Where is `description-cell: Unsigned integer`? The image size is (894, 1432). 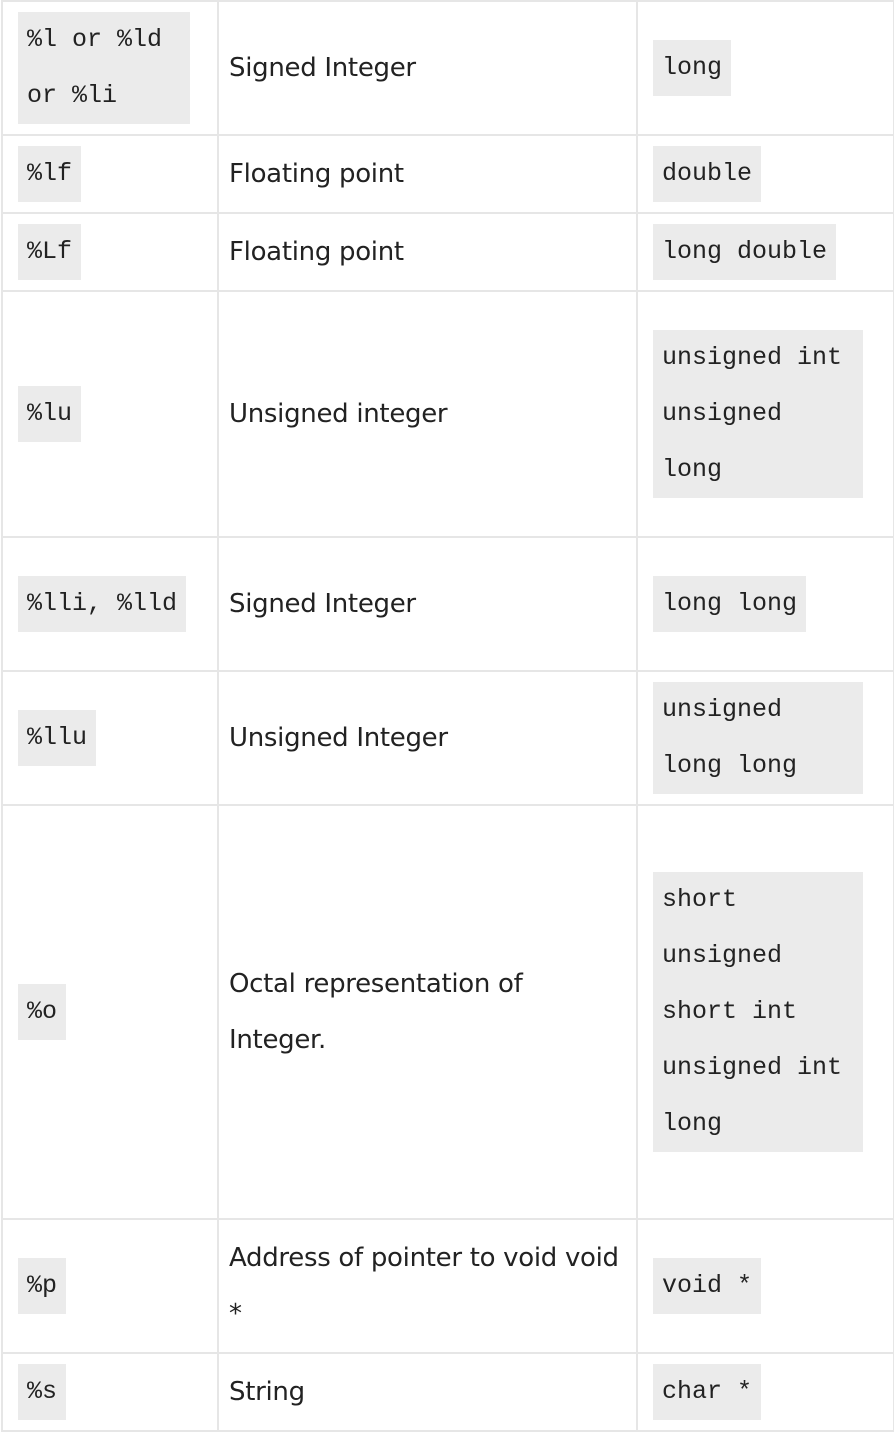 description-cell: Unsigned integer is located at coordinates (427, 414).